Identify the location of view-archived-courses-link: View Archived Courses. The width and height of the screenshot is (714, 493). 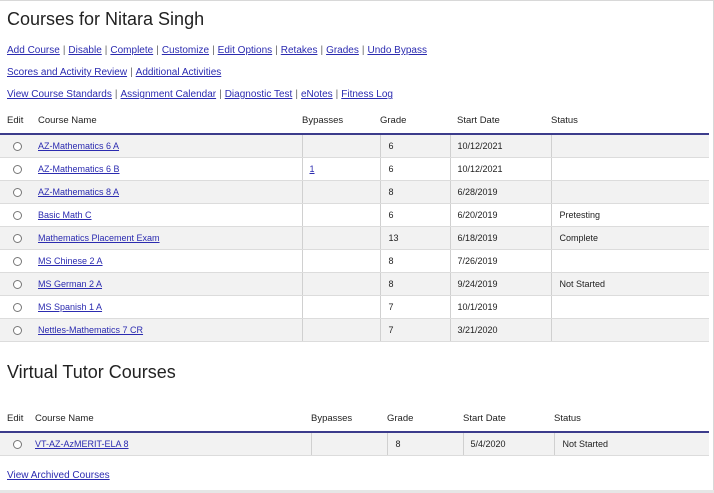
(58, 475).